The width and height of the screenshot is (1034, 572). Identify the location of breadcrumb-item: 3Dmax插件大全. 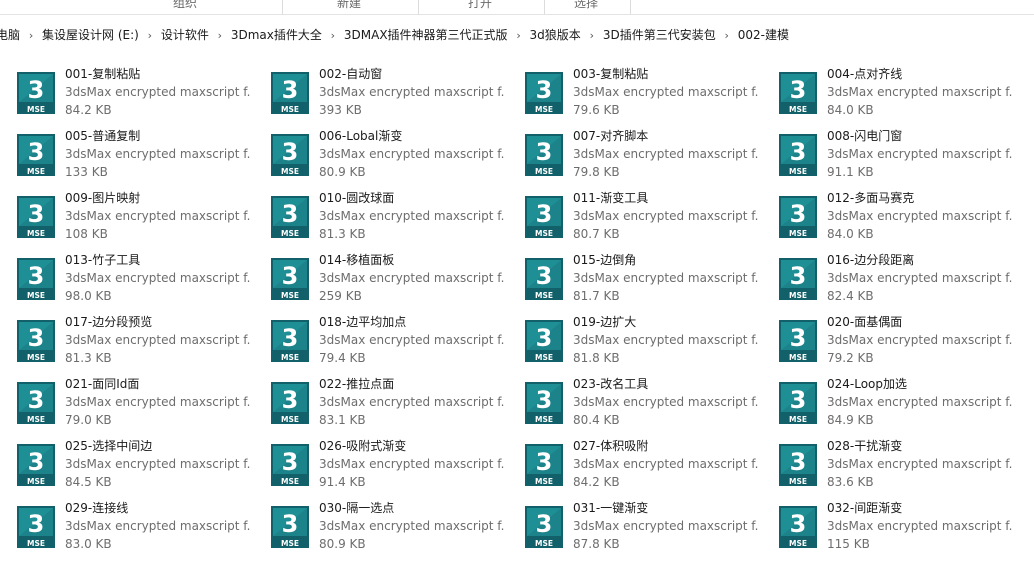
(276, 35).